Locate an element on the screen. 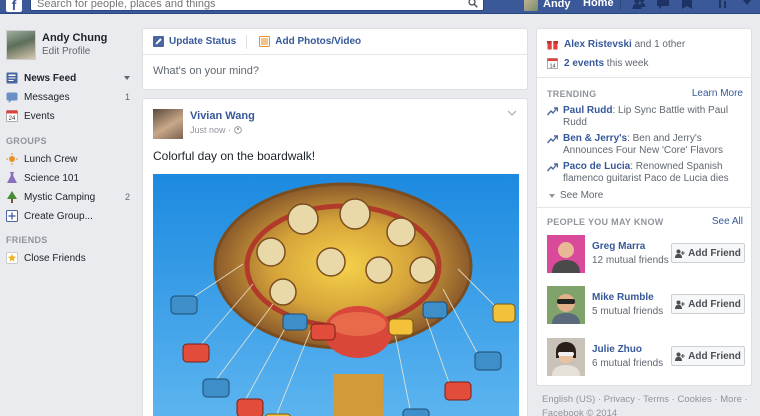 This screenshot has height=416, width=760. suggested-person-name: Mike Rumble is located at coordinates (623, 297).